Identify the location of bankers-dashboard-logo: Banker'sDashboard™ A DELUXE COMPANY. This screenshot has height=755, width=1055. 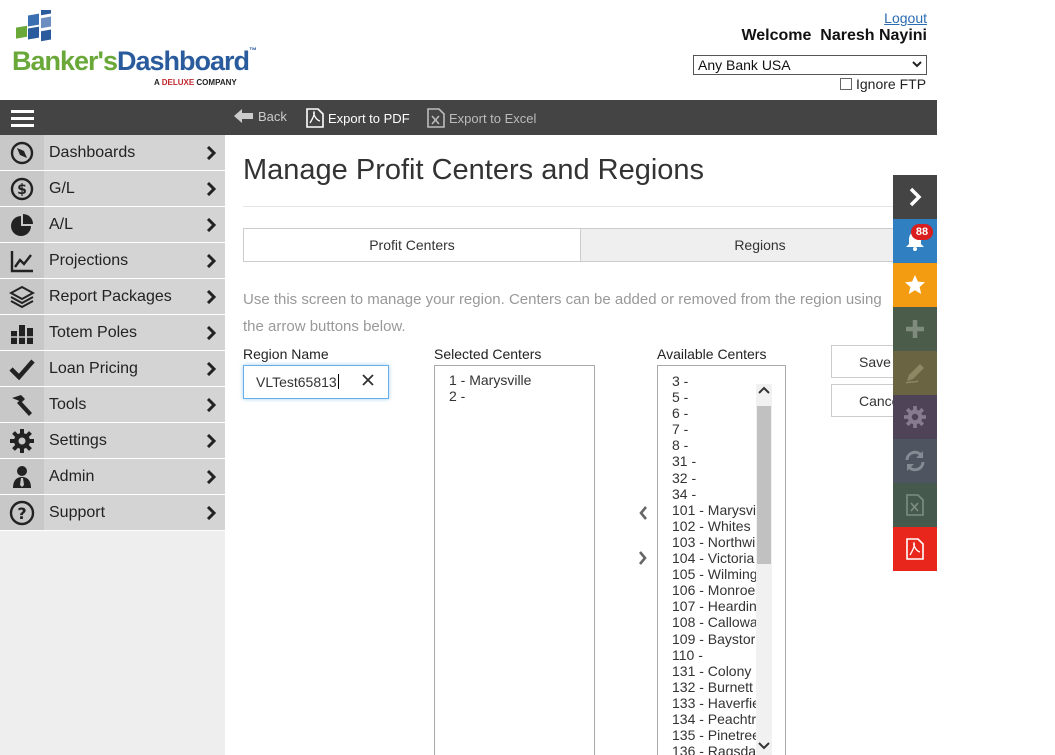
(137, 50).